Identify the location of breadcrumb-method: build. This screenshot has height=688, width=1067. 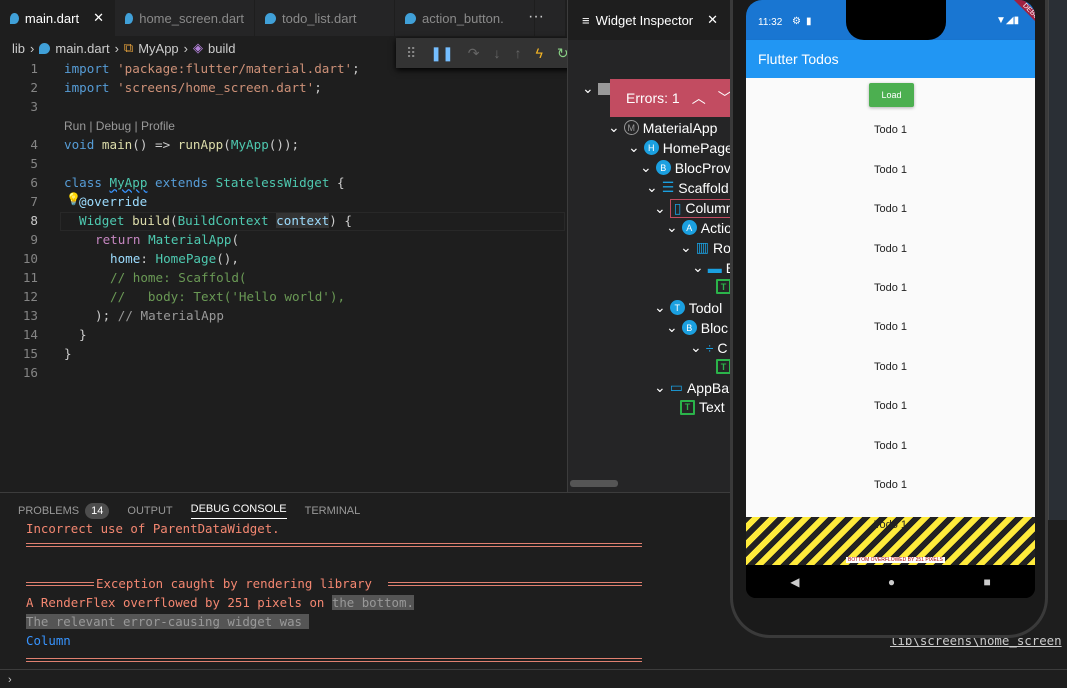
(221, 48).